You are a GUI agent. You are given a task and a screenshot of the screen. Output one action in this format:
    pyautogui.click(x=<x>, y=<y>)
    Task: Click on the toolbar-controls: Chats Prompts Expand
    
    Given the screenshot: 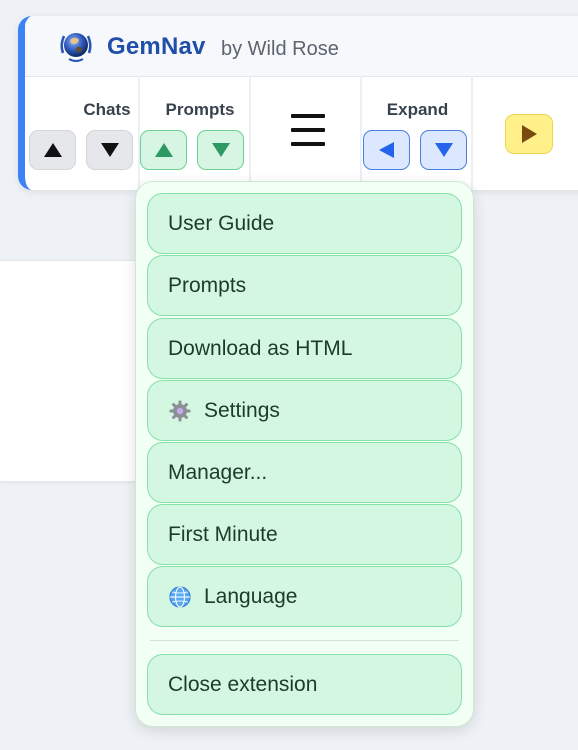 What is the action you would take?
    pyautogui.click(x=301, y=133)
    